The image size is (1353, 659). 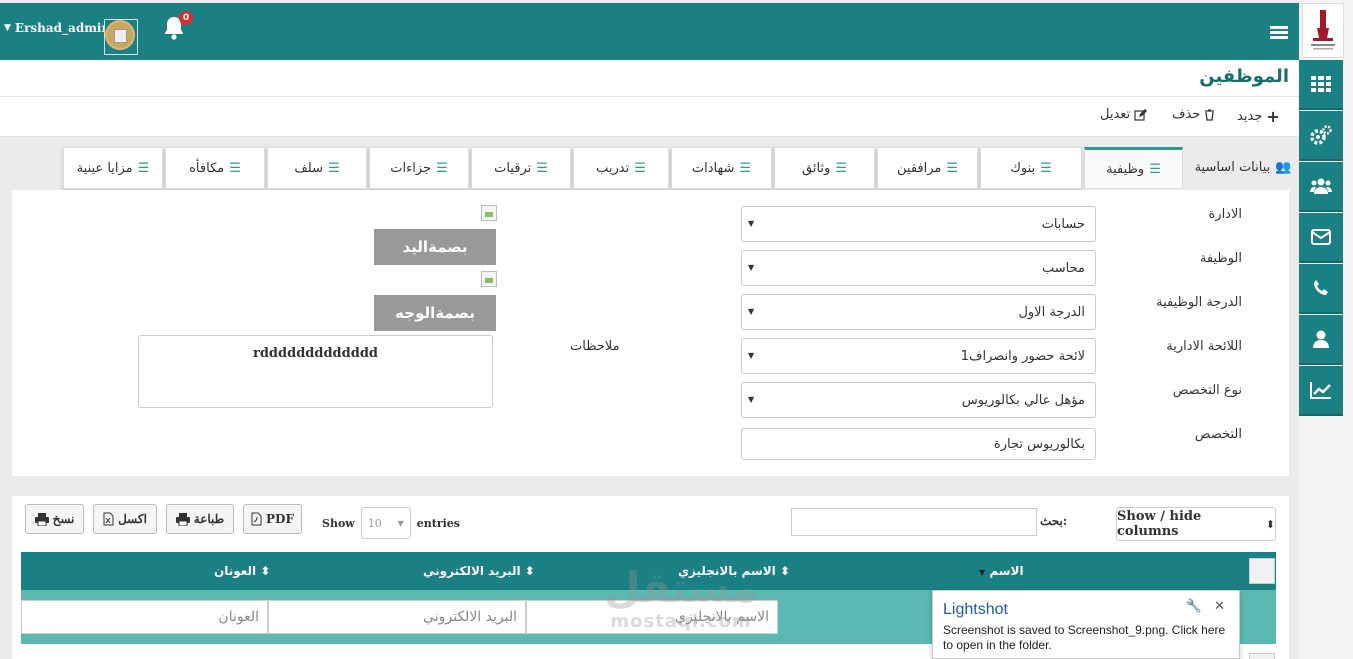 What do you see at coordinates (374, 523) in the screenshot?
I see `page-size-value: 10` at bounding box center [374, 523].